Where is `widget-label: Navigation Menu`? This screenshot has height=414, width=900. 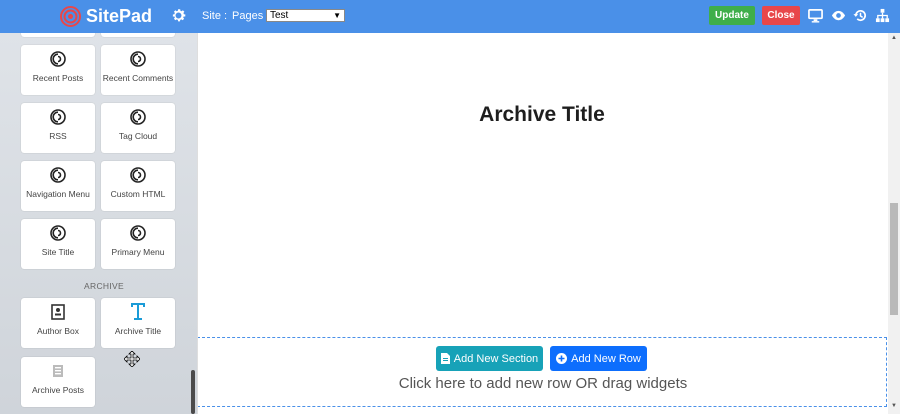
widget-label: Navigation Menu is located at coordinates (58, 194).